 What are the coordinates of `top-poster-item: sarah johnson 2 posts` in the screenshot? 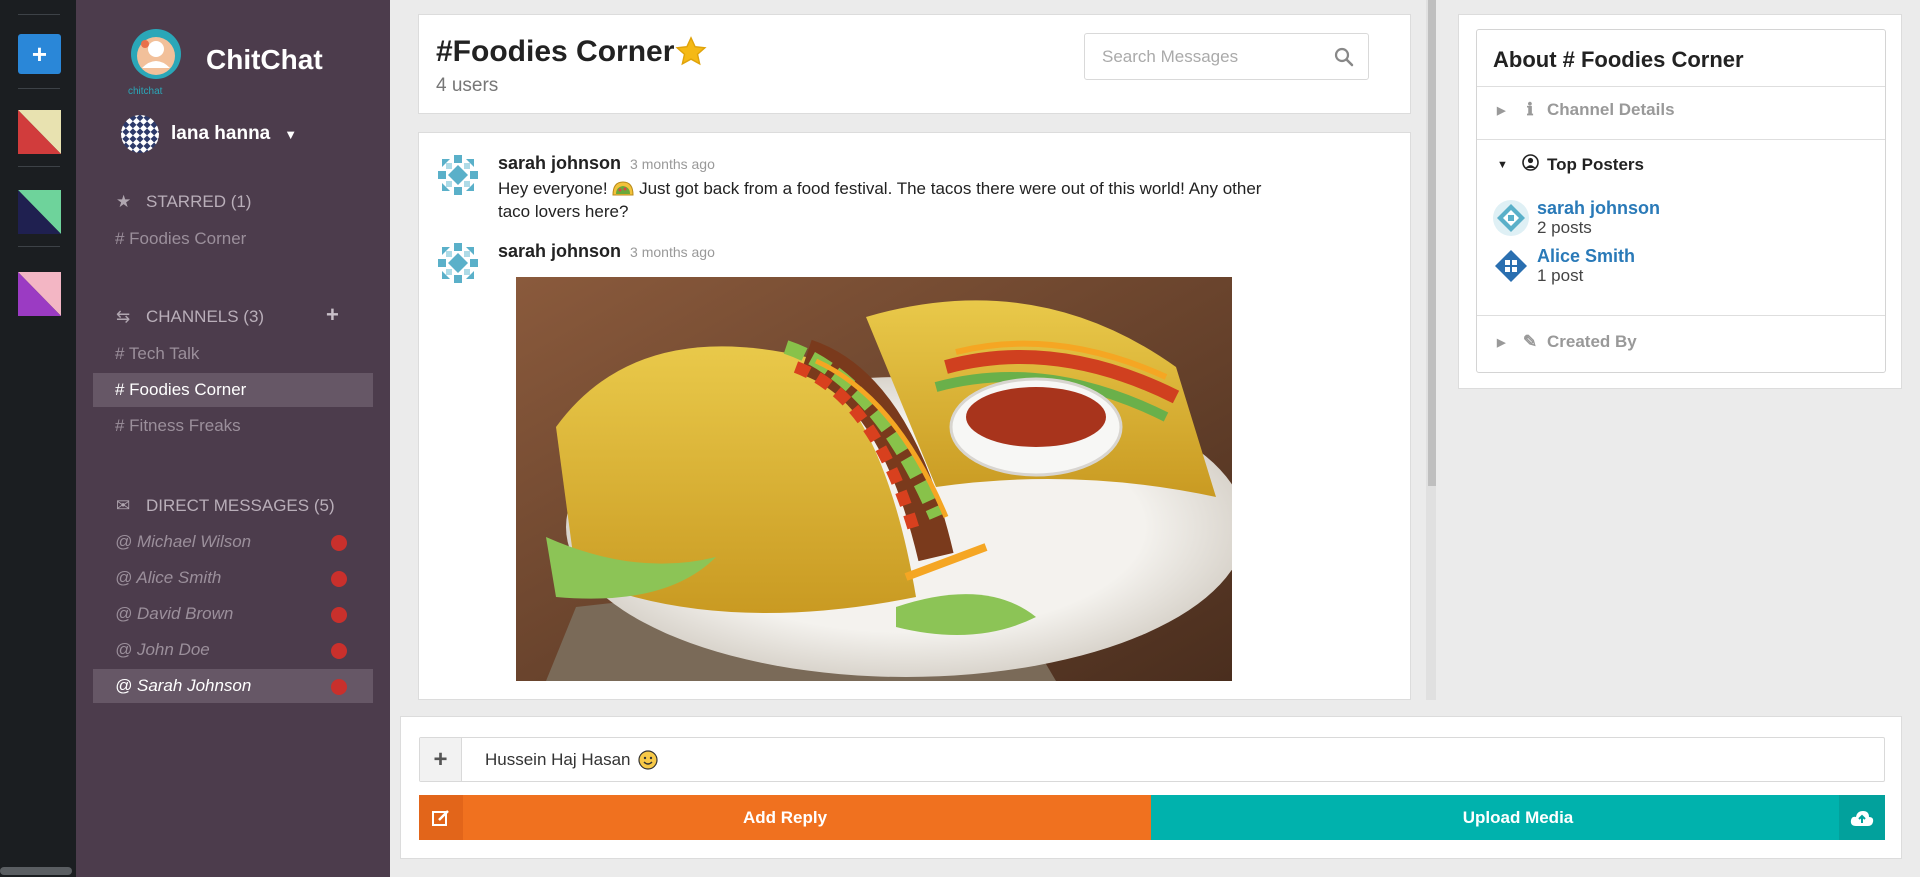 It's located at (1576, 218).